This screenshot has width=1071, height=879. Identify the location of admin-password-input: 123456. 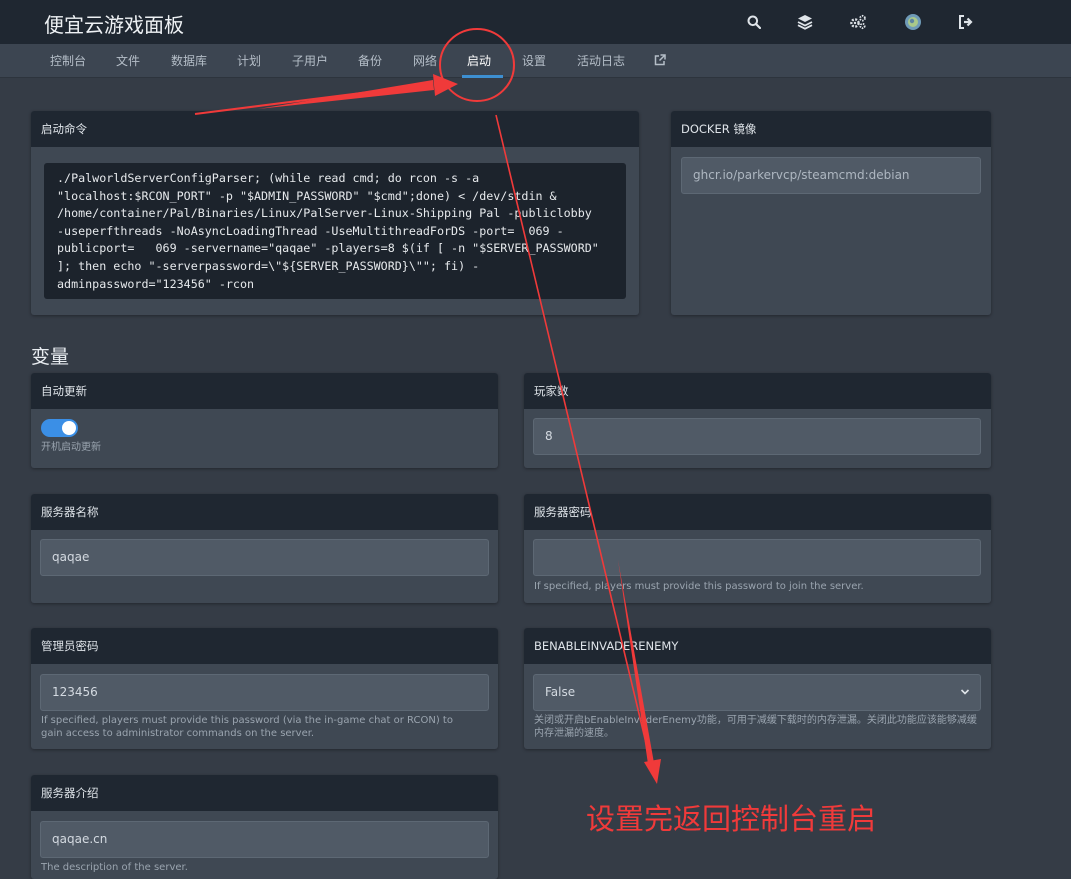
(264, 692).